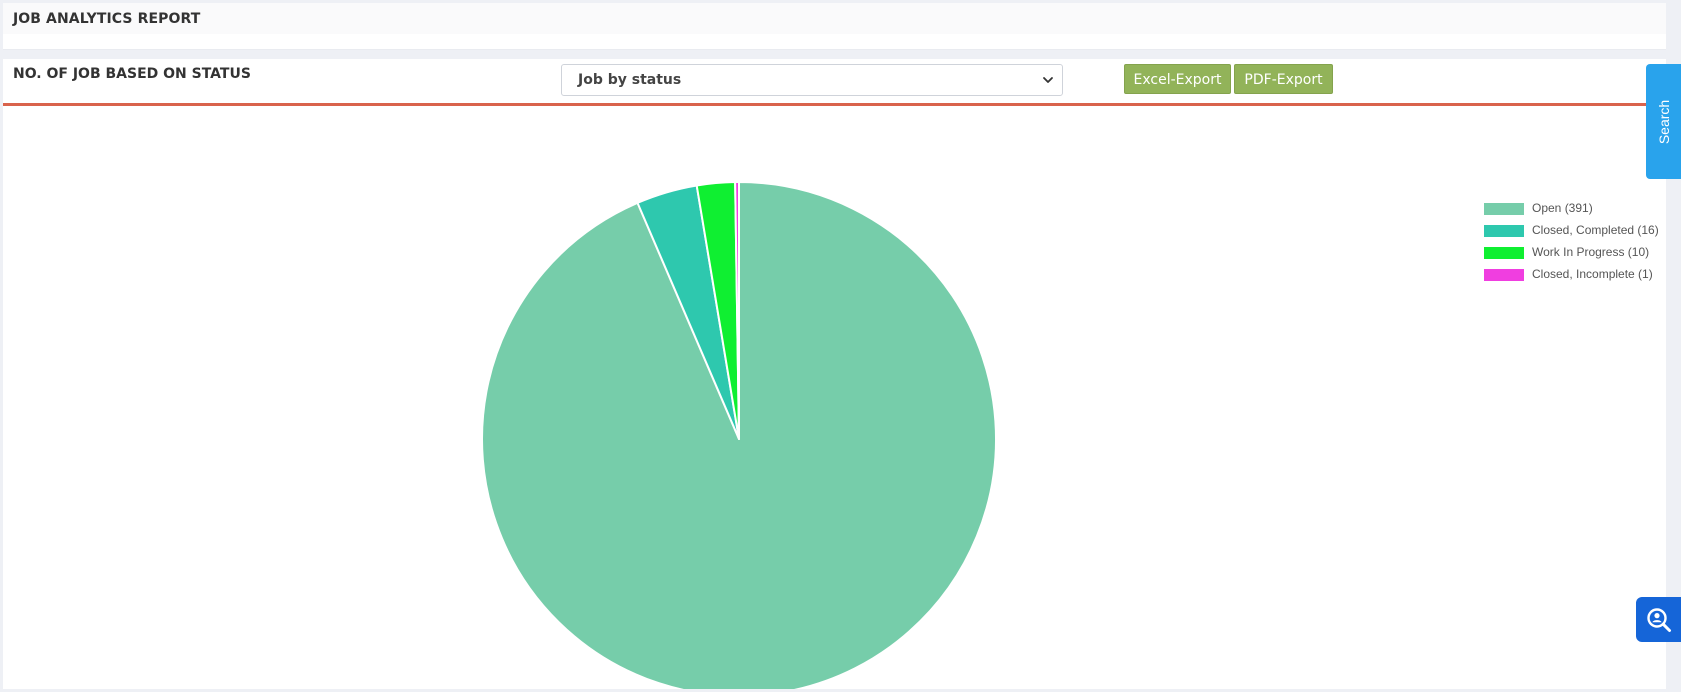 The image size is (1681, 692). Describe the element at coordinates (132, 74) in the screenshot. I see `panel-title: NO. OF JOB BASED ON STATUS` at that location.